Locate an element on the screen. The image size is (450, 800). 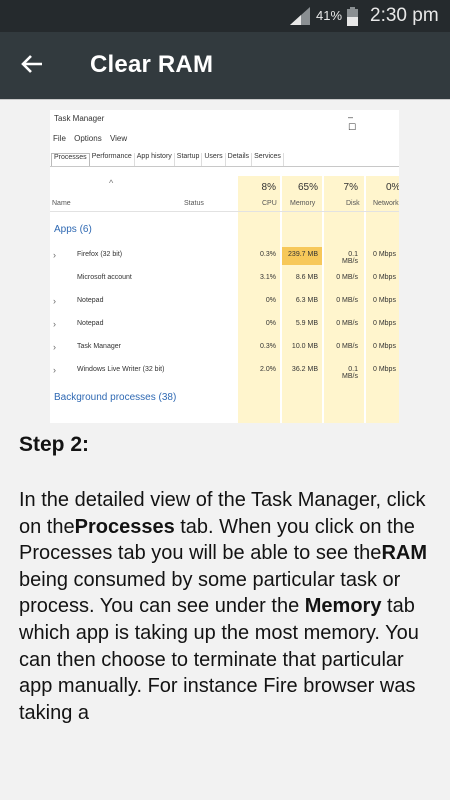
process-cpu: 2.0% is located at coordinates (268, 369).